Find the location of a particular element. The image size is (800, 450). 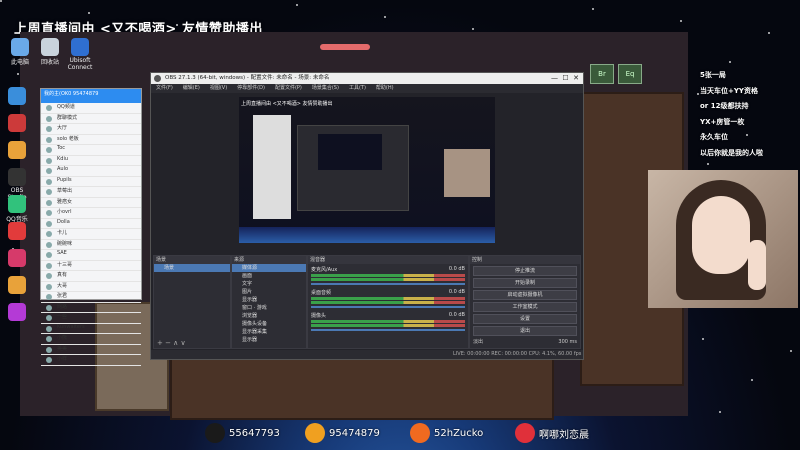

list-item: 大厅 is located at coordinates (91, 129).